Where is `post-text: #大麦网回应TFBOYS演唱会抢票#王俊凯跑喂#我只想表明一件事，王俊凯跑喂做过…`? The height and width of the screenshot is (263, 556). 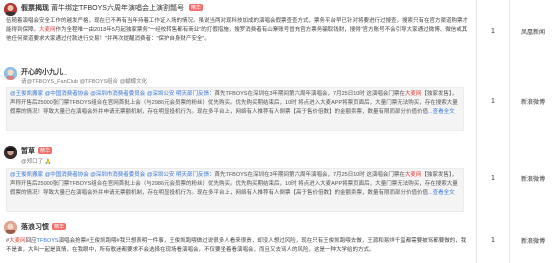 post-text: #大麦网回应TFBOYS演唱会抢票#王俊凯跑喂#我只想表明一件事，王俊凯跑喂做过… is located at coordinates (236, 245).